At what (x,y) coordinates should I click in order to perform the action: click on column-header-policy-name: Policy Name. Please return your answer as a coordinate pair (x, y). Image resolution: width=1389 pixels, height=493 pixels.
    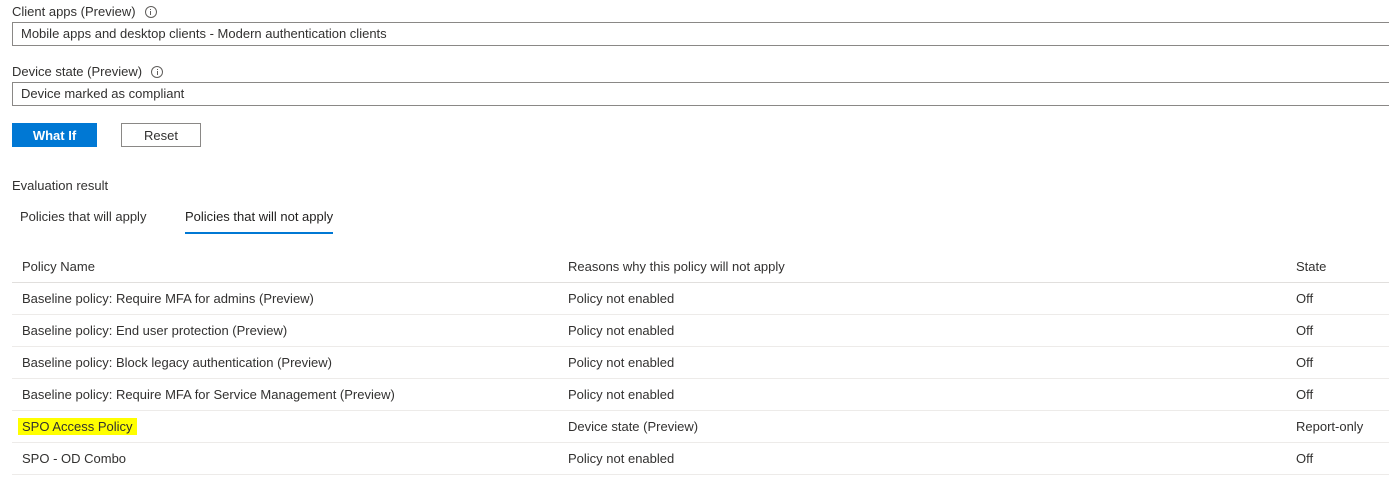
    Looking at the image, I should click on (58, 266).